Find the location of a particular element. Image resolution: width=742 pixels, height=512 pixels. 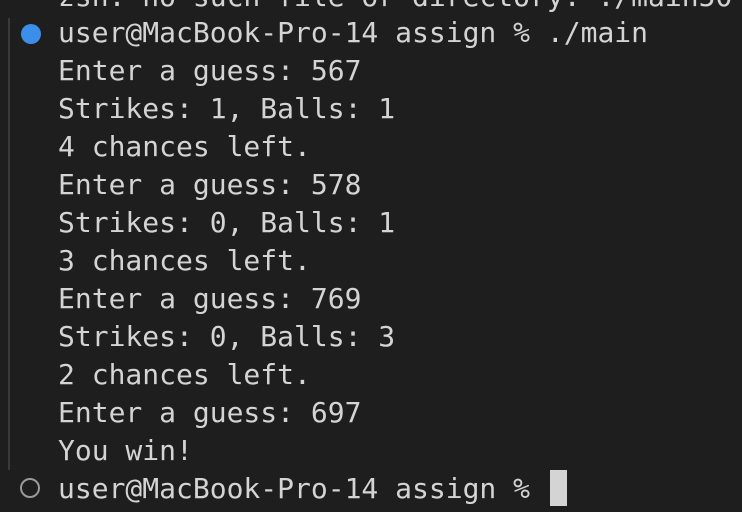

terminal-output-line: Enter a guess: 697 is located at coordinates (210, 412).